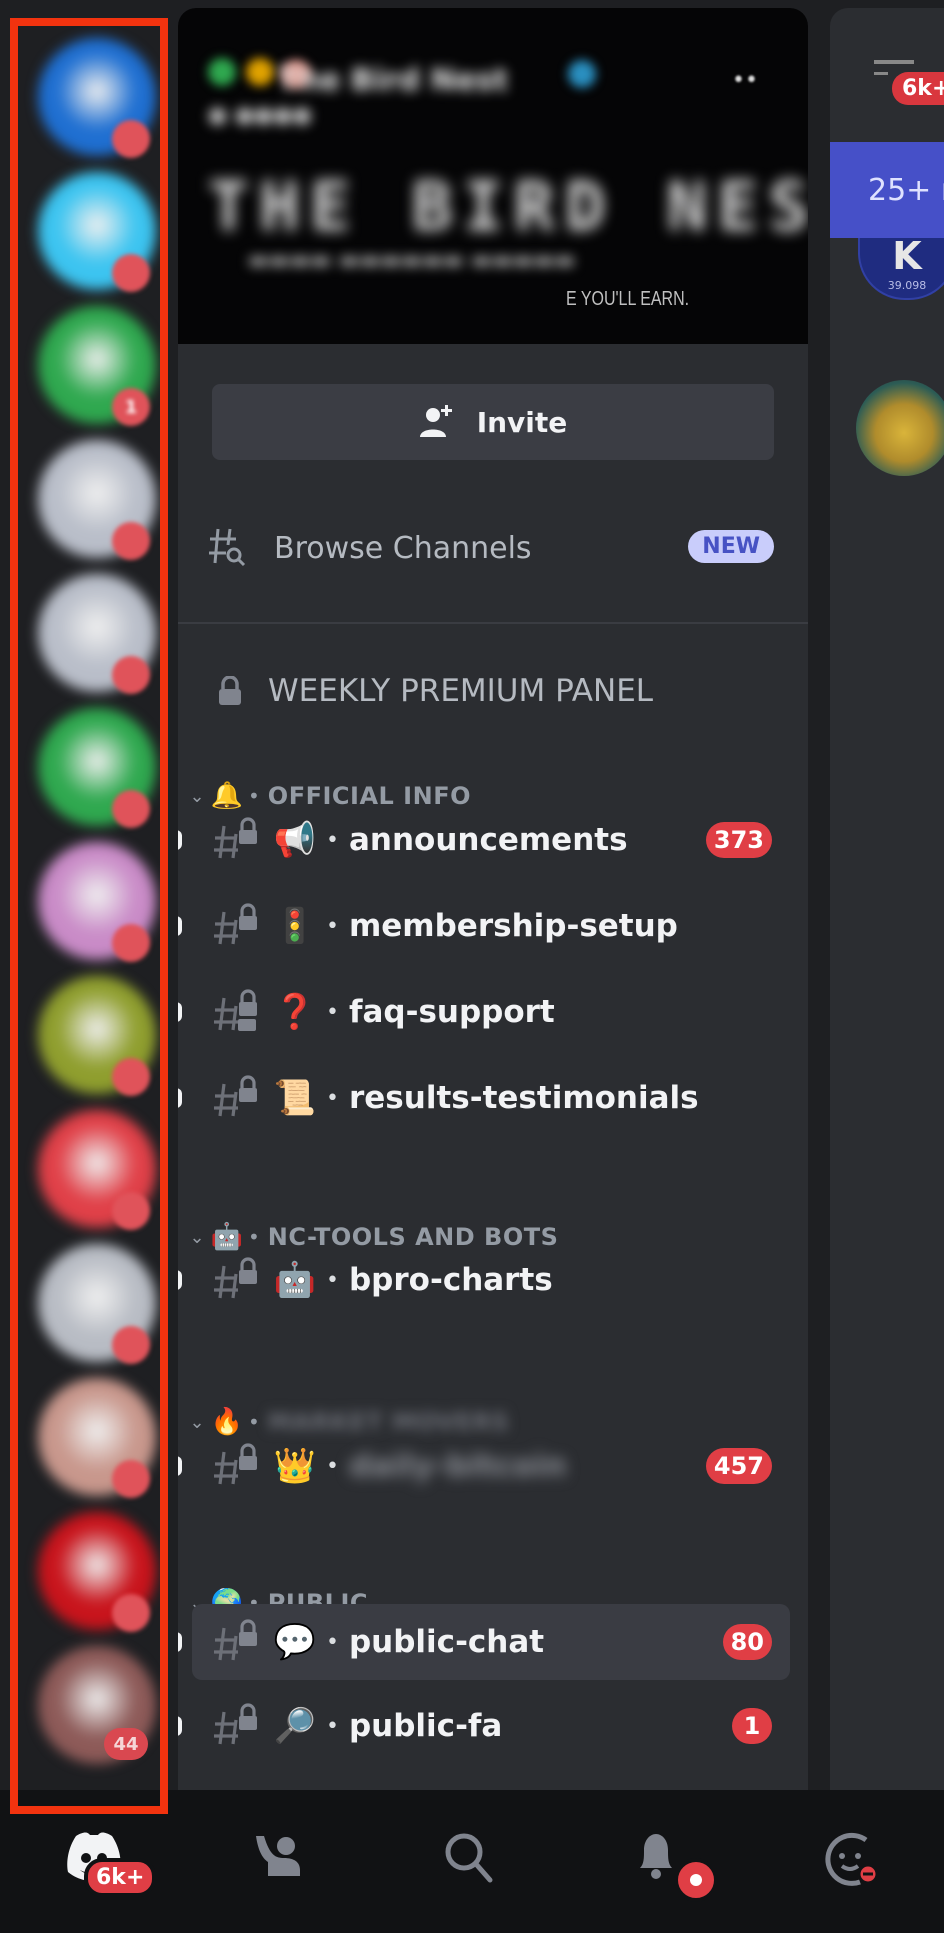  Describe the element at coordinates (508, 207) in the screenshot. I see `banner-title: THE BIRD NEST` at that location.